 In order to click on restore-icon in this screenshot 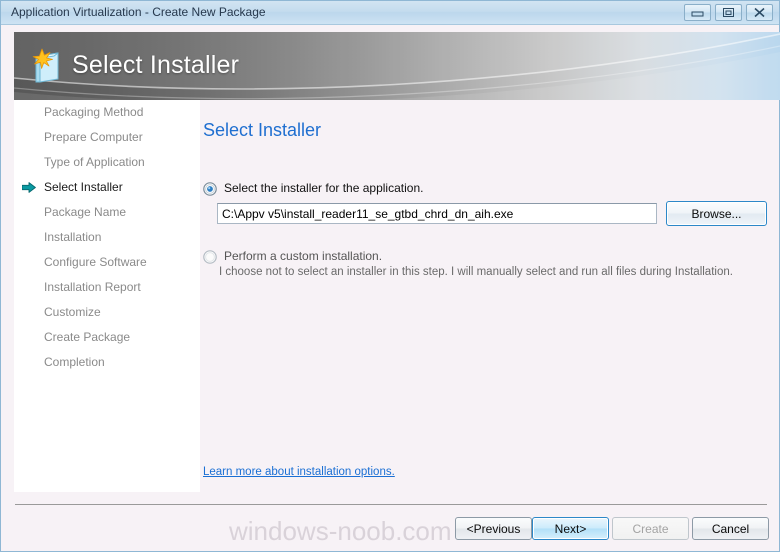, I will do `click(728, 12)`.